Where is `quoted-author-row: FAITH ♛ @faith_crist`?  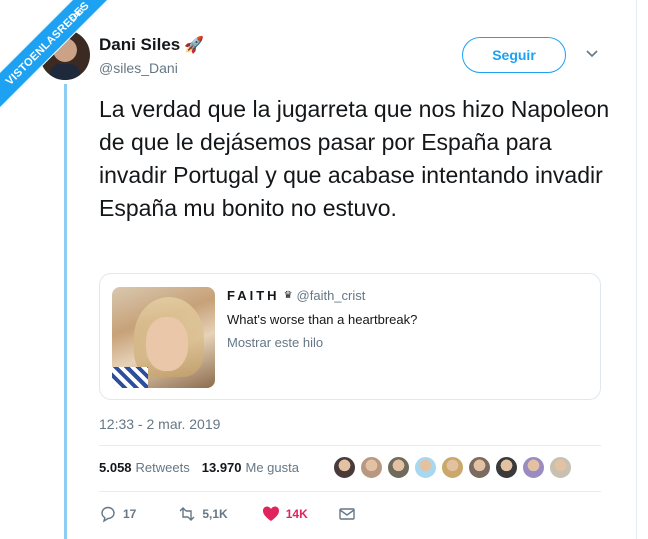 quoted-author-row: FAITH ♛ @faith_crist is located at coordinates (296, 295).